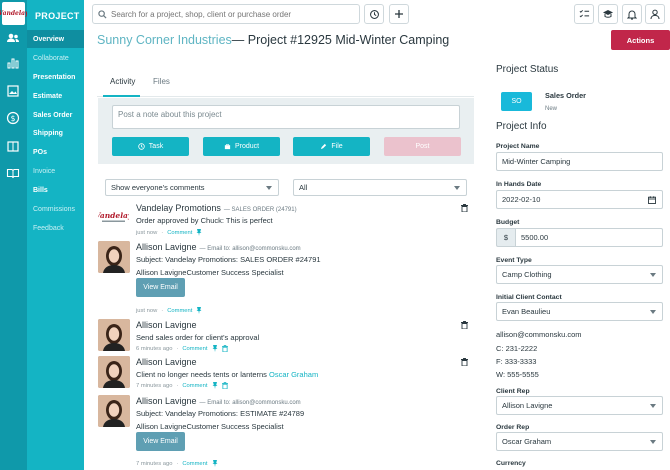 The height and width of the screenshot is (470, 670). What do you see at coordinates (579, 274) in the screenshot?
I see `event-type-select: Camp Clothing` at bounding box center [579, 274].